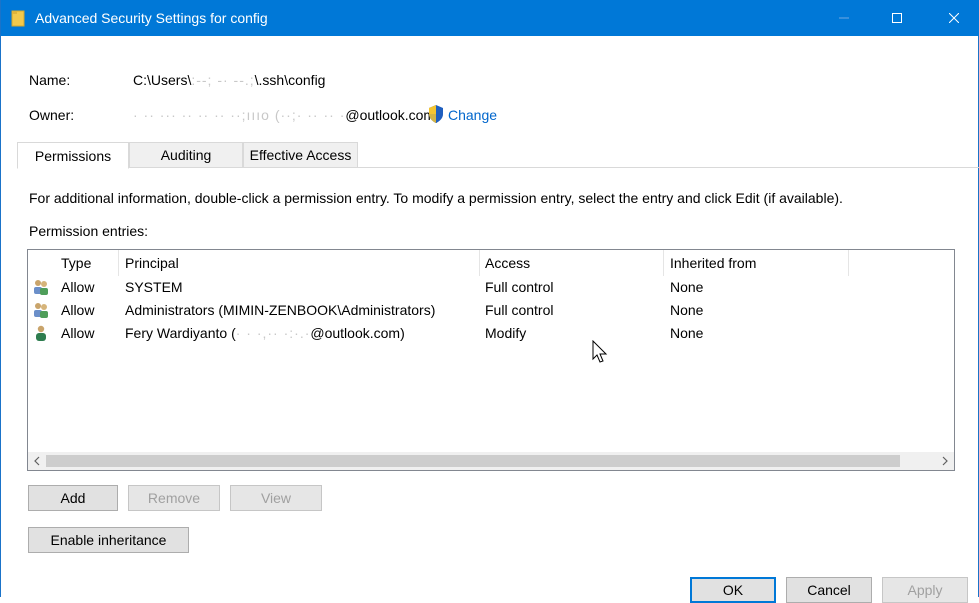 The image size is (979, 603). Describe the element at coordinates (18, 18) in the screenshot. I see `folder-icon` at that location.